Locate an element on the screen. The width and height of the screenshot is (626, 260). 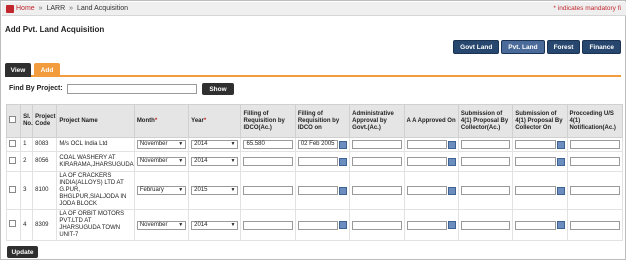
find-project-input is located at coordinates (132, 89).